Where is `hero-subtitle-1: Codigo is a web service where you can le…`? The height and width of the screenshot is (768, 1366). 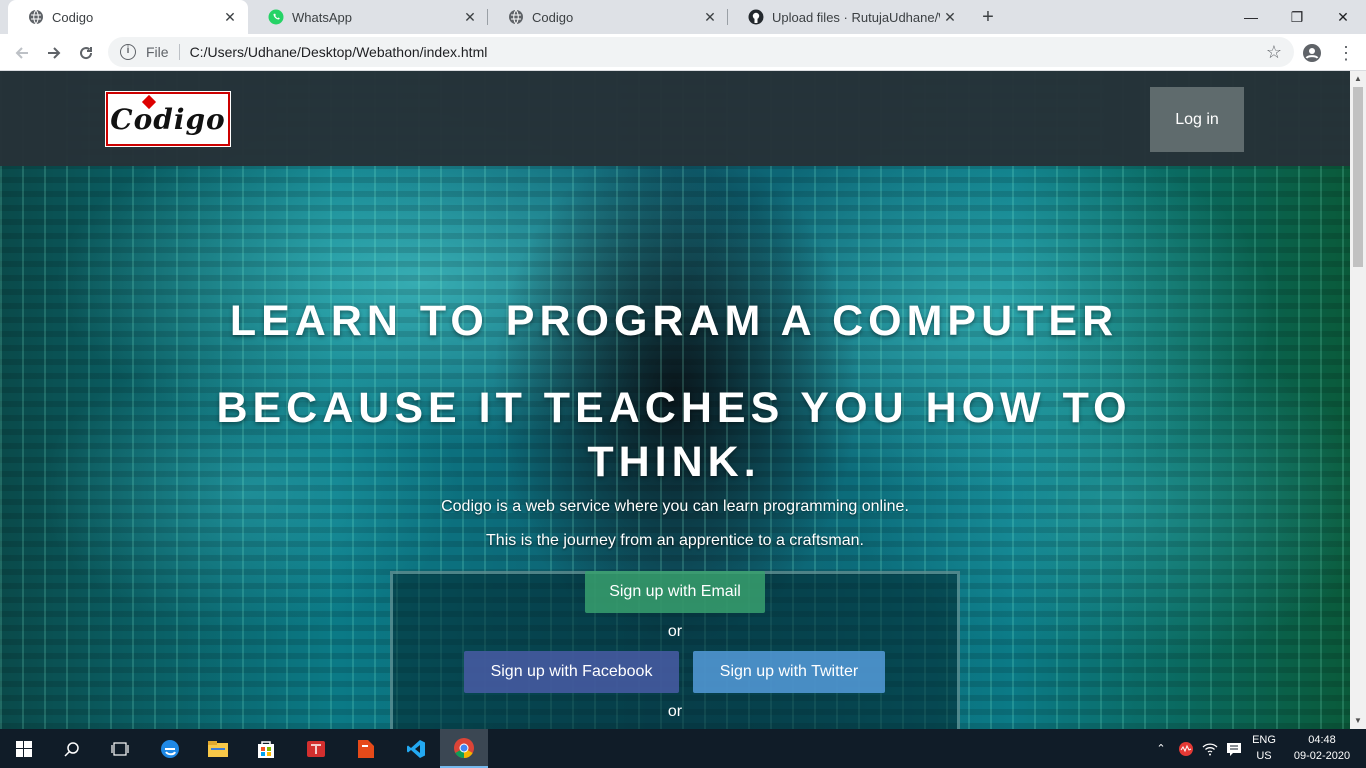
hero-subtitle-1: Codigo is a web service where you can le… is located at coordinates (675, 506).